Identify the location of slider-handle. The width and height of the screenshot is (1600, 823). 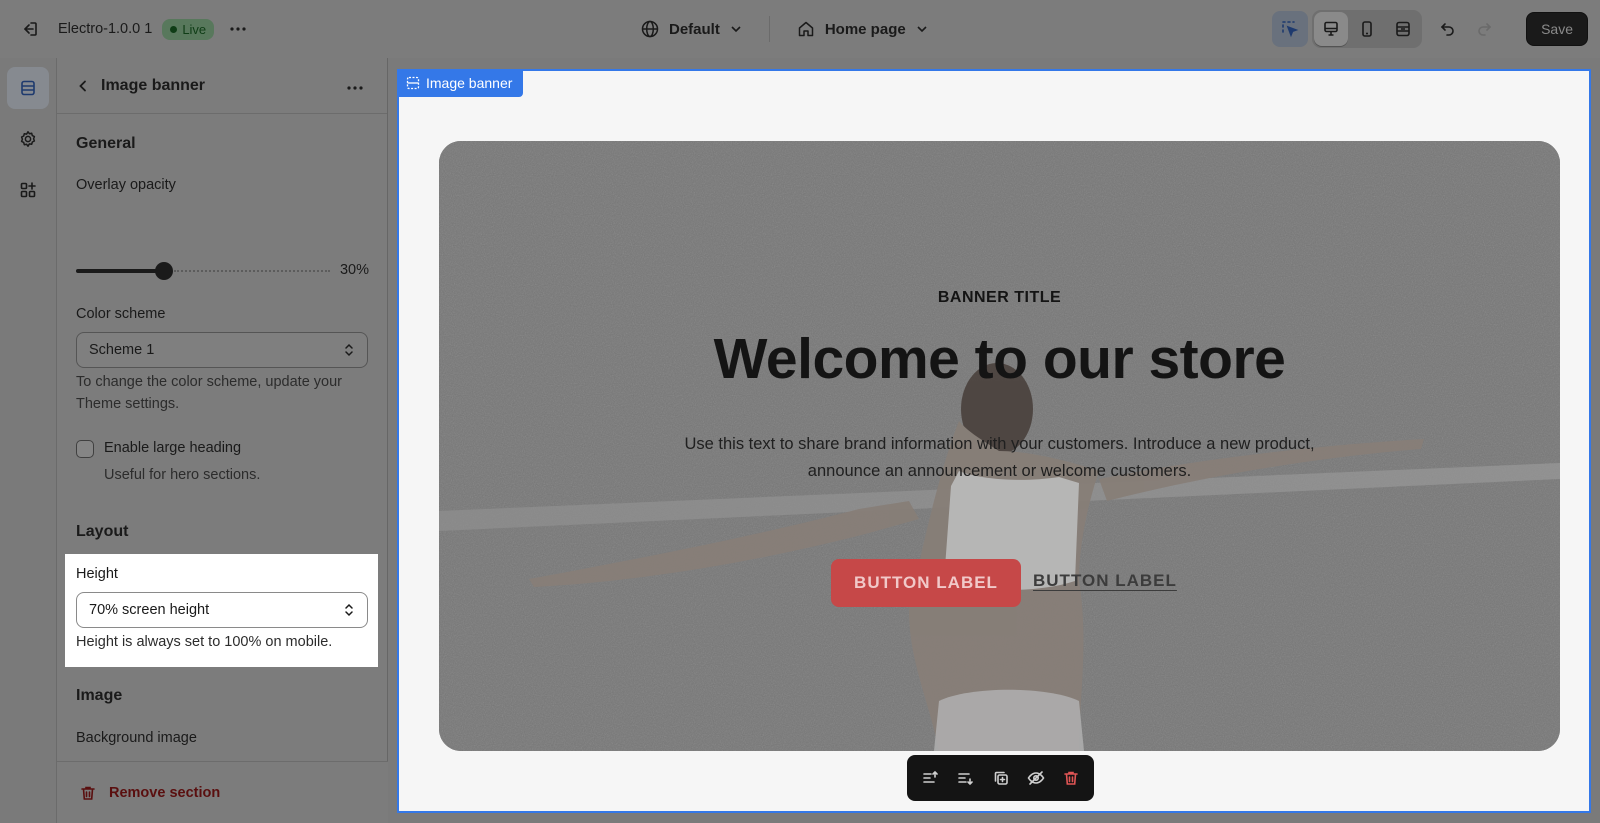
(164, 271).